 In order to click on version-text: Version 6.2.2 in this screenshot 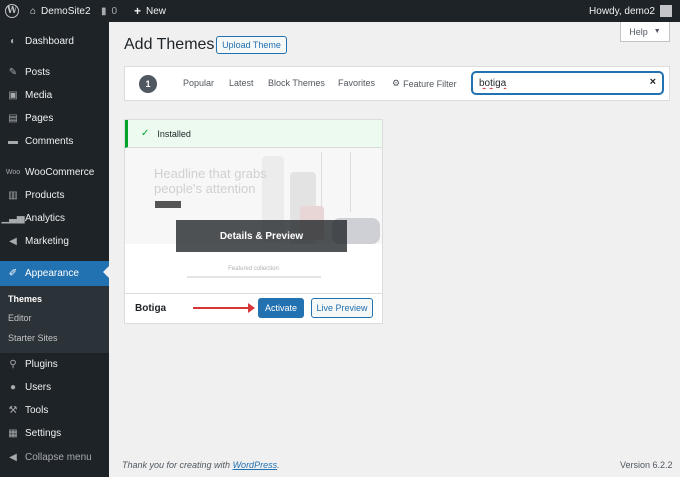, I will do `click(646, 465)`.